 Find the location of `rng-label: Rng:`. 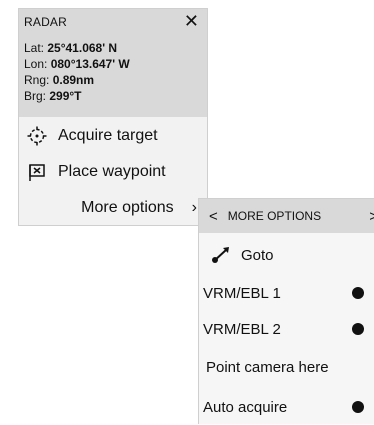

rng-label: Rng: is located at coordinates (37, 80).